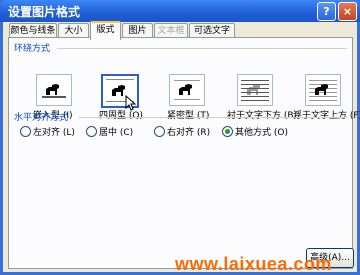  What do you see at coordinates (32, 49) in the screenshot?
I see `wrap-section-title: 环绕方式` at bounding box center [32, 49].